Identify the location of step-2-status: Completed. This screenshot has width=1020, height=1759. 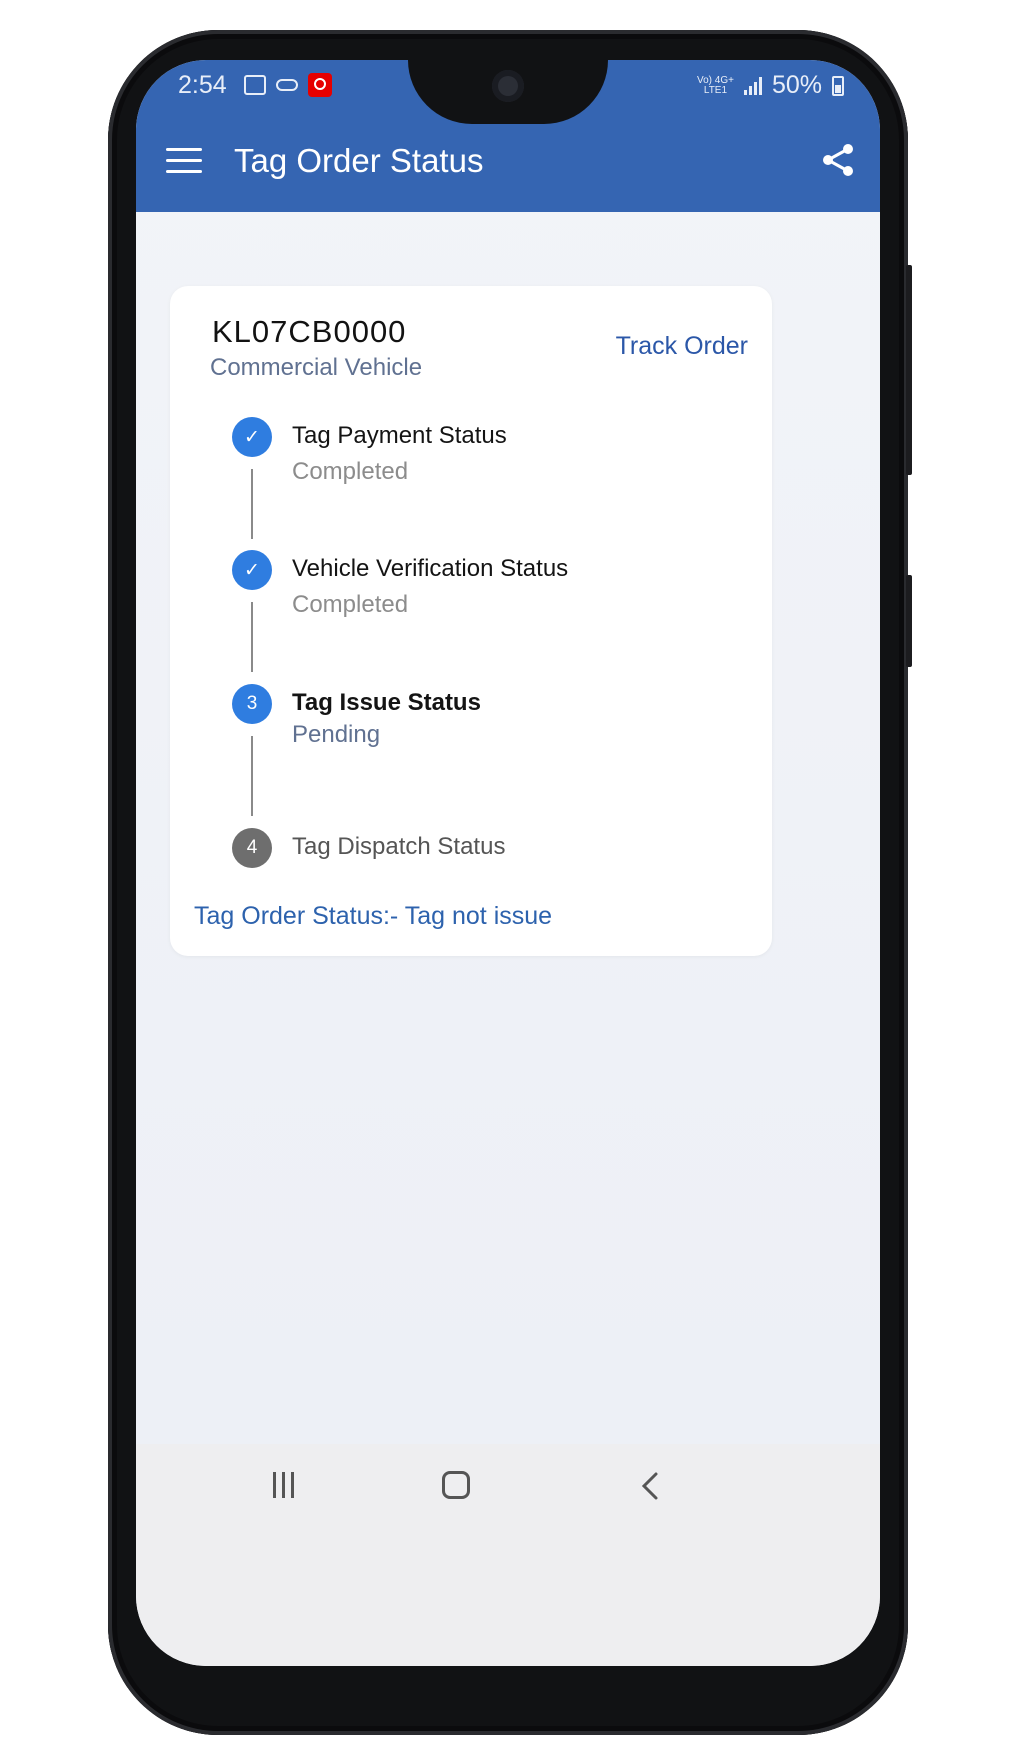
(350, 604).